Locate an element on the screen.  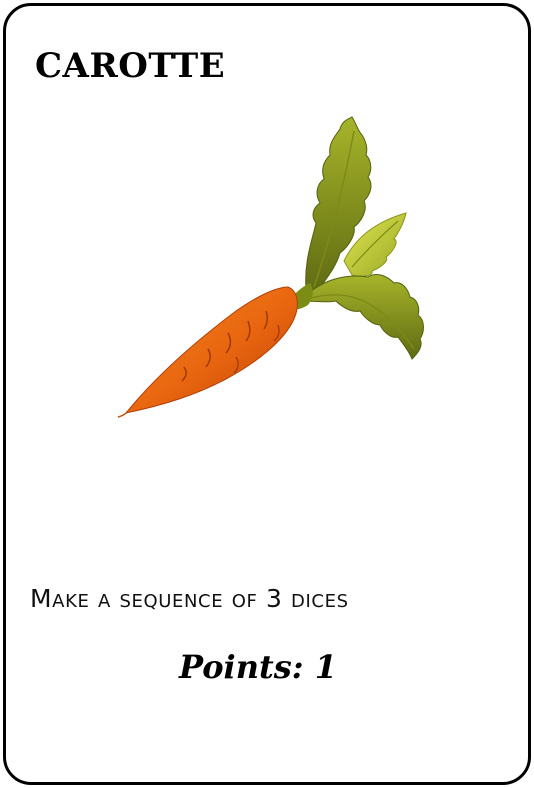
carrot-root is located at coordinates (211, 350).